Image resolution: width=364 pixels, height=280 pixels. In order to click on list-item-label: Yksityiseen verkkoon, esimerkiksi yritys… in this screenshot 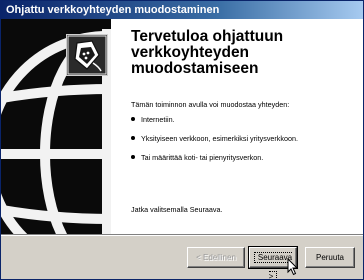, I will do `click(219, 138)`.